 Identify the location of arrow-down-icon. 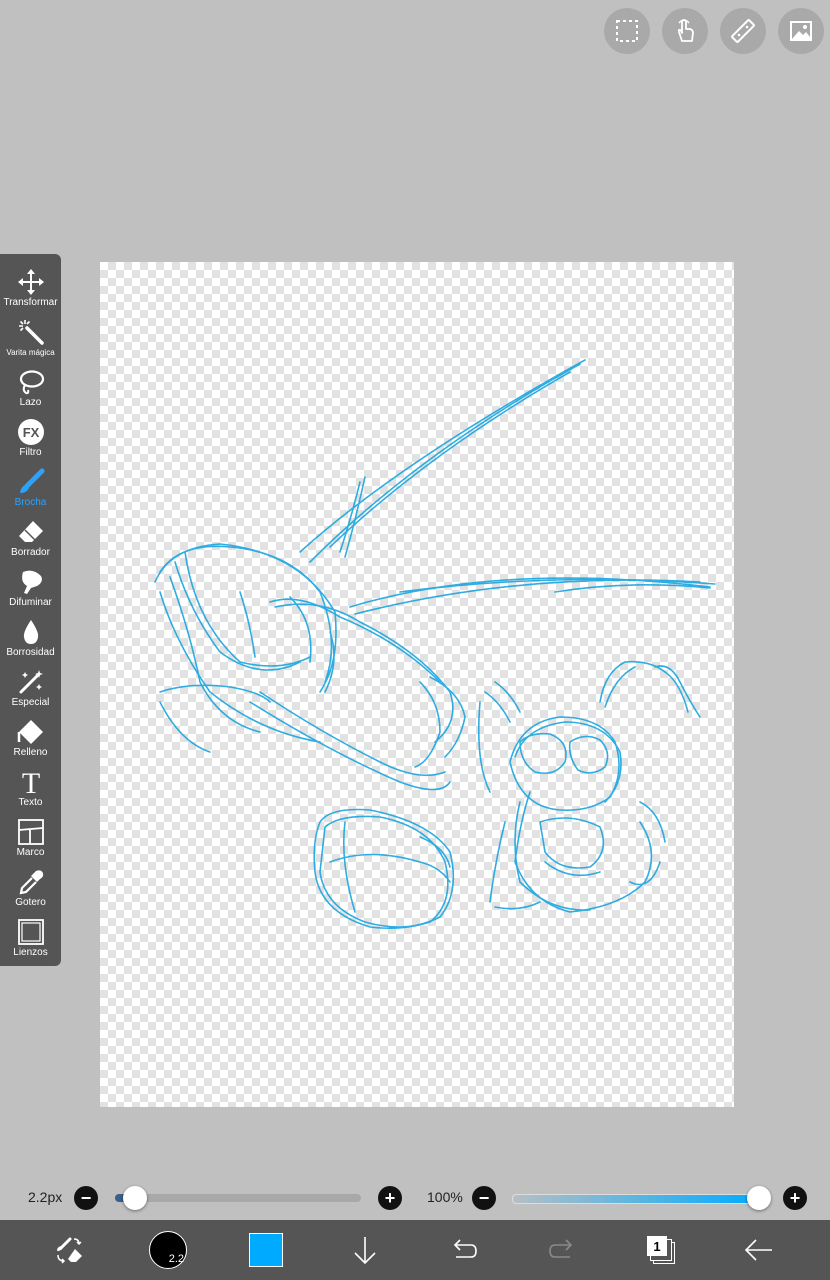
(365, 1251).